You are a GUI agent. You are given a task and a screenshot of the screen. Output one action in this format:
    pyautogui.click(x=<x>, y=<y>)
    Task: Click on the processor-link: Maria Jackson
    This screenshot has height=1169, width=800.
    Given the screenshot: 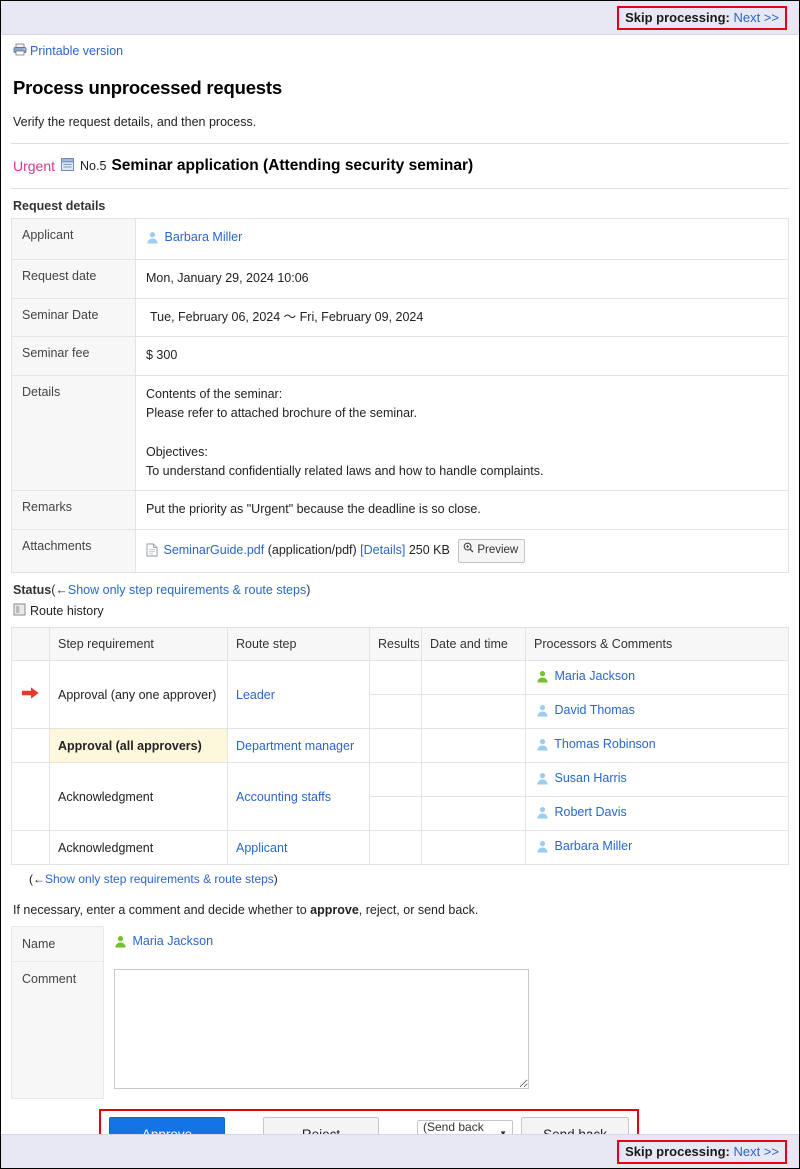 What is the action you would take?
    pyautogui.click(x=594, y=676)
    